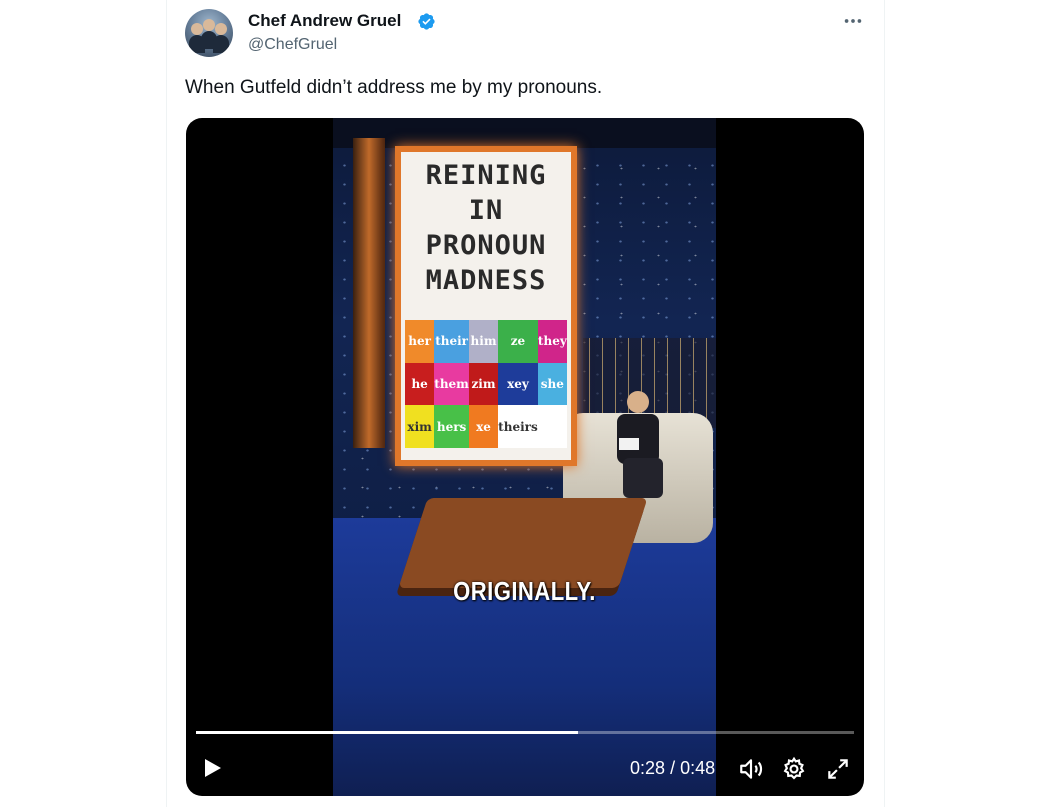 The image size is (1050, 807). What do you see at coordinates (486, 245) in the screenshot?
I see `sign-title-line-2: PRONOUN` at bounding box center [486, 245].